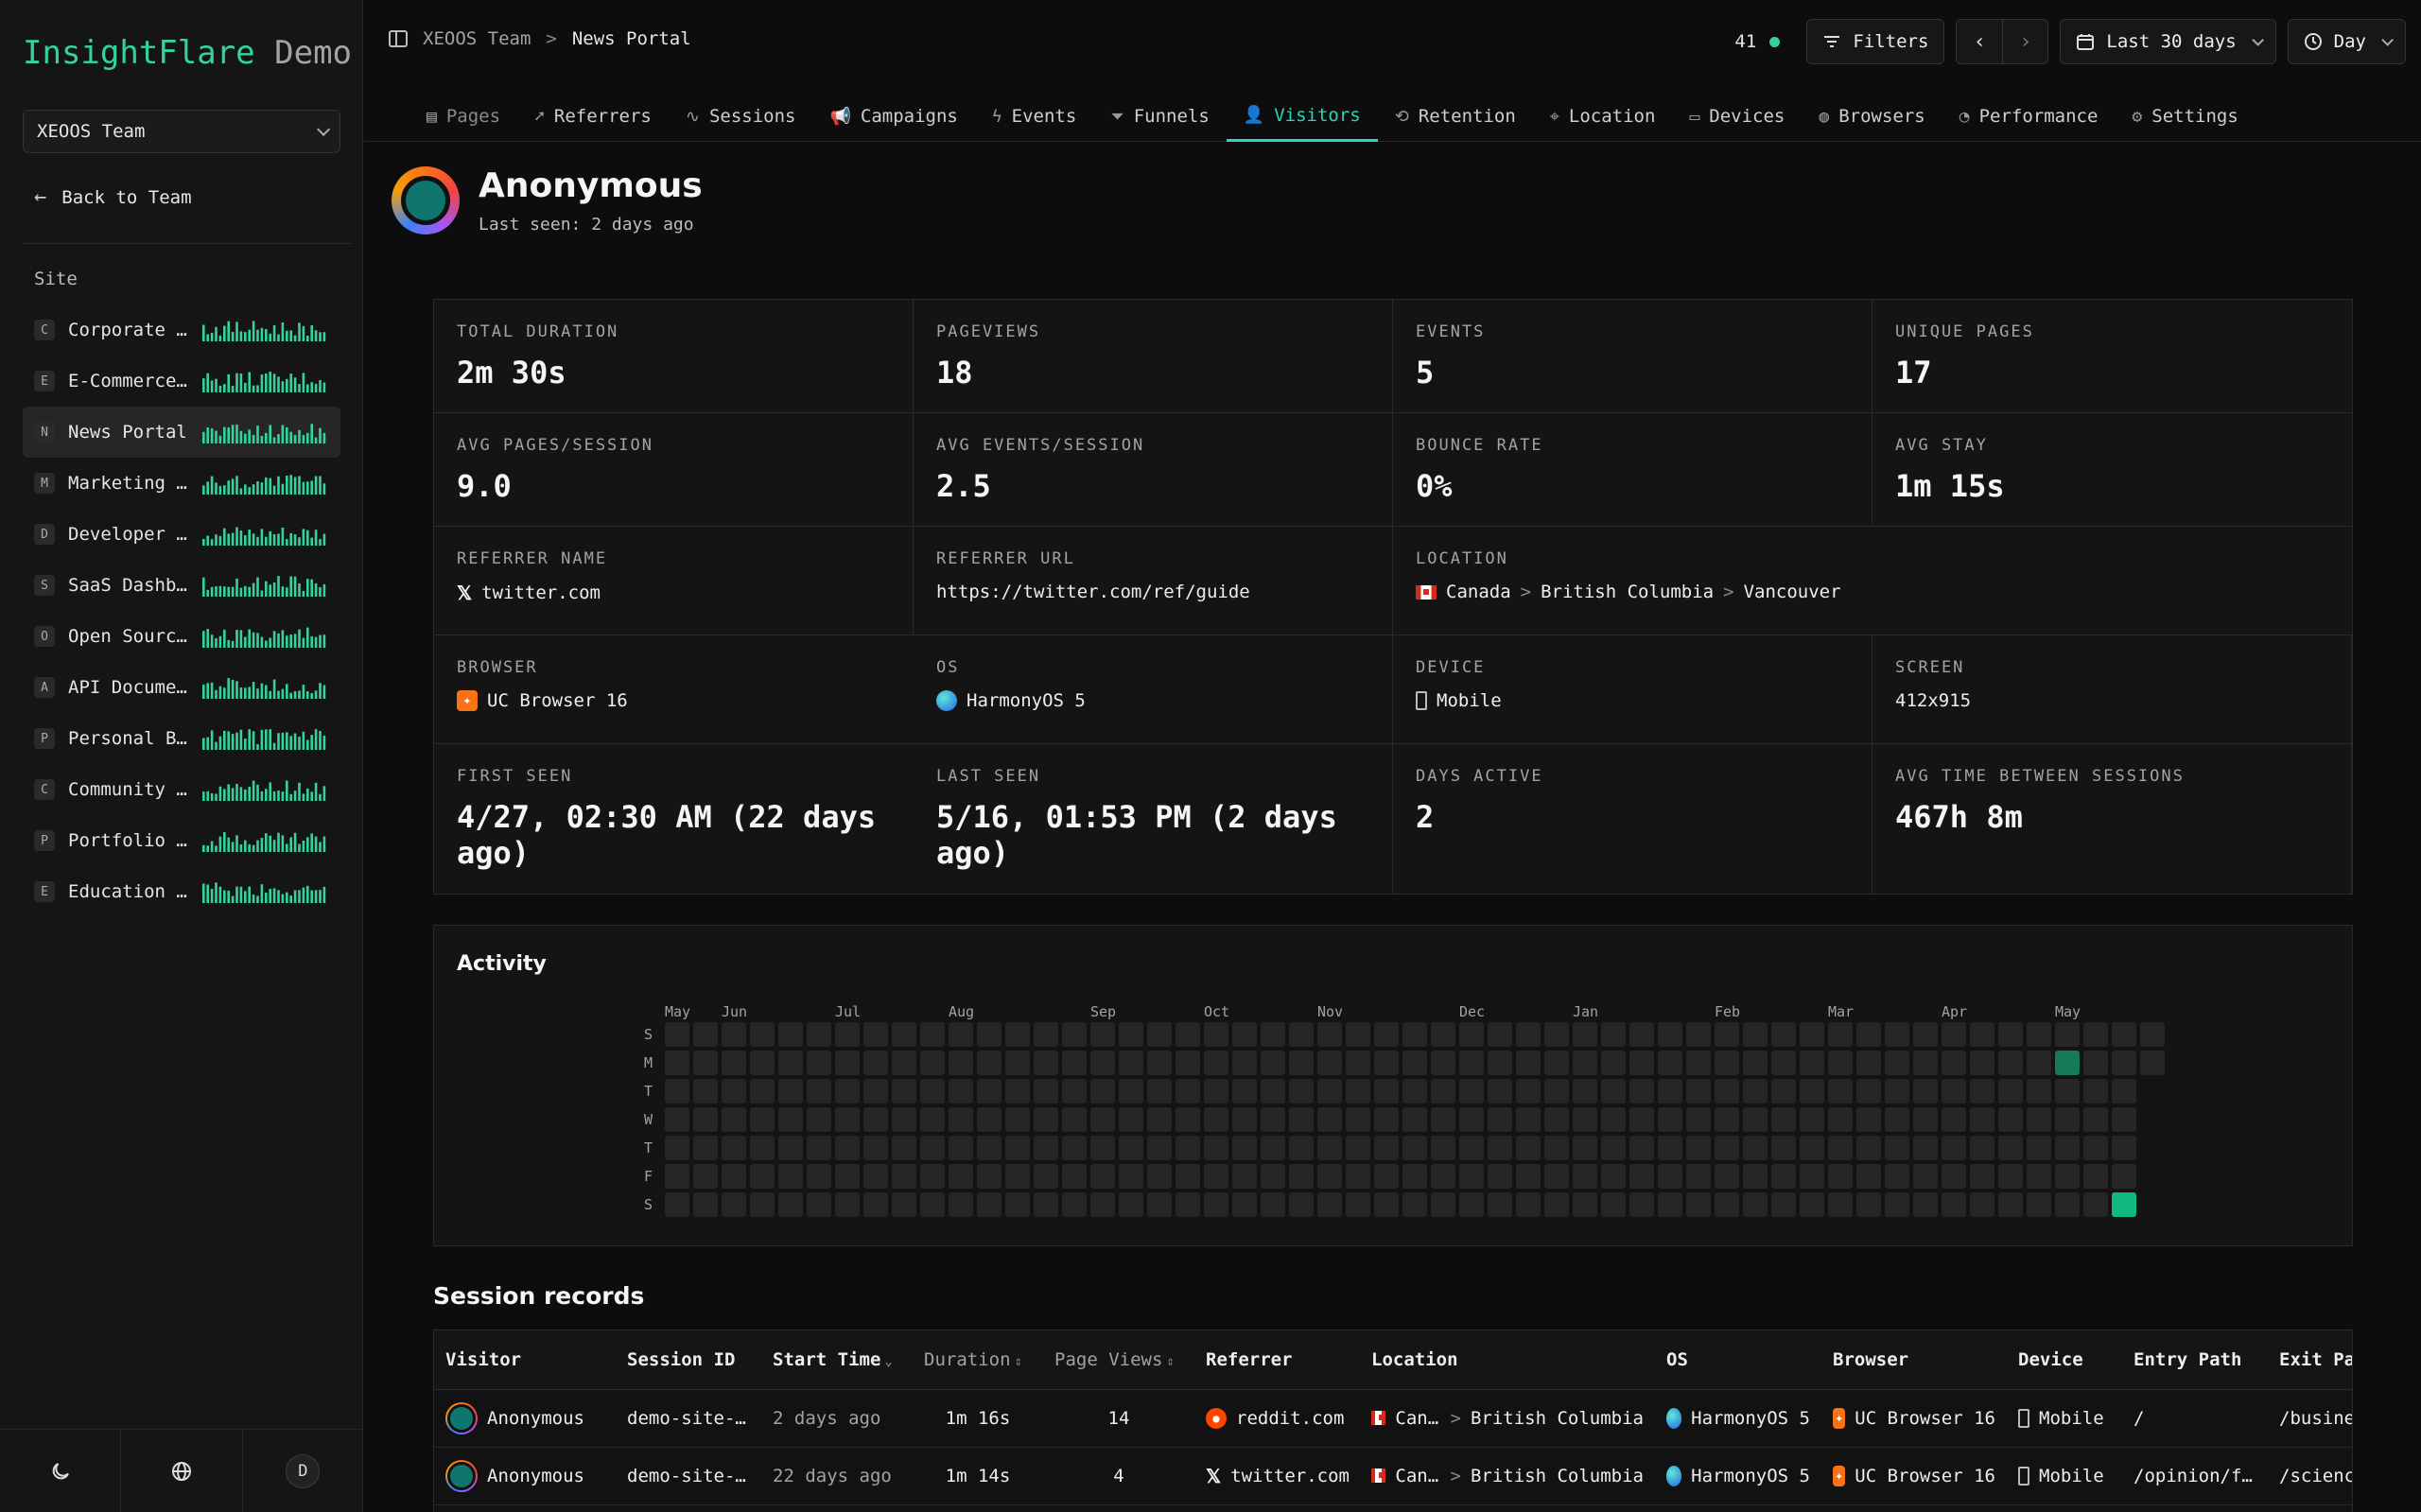  I want to click on tab-performance: ◔ Performance, so click(2029, 116).